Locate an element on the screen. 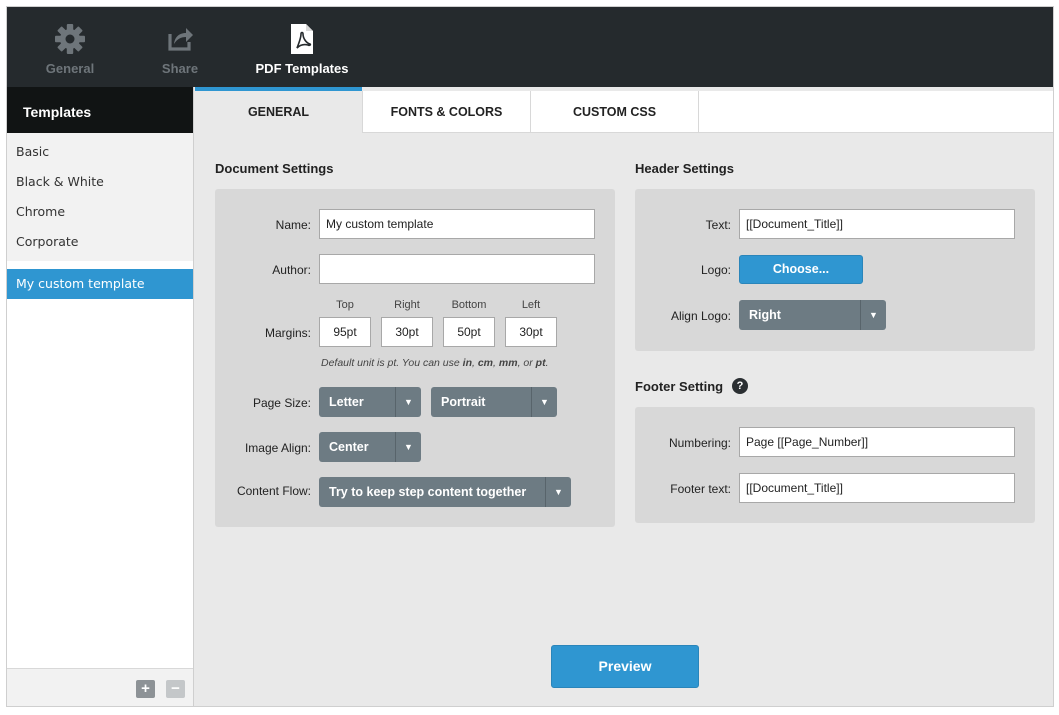 This screenshot has width=1059, height=715. sidebar-title: Templates is located at coordinates (100, 110).